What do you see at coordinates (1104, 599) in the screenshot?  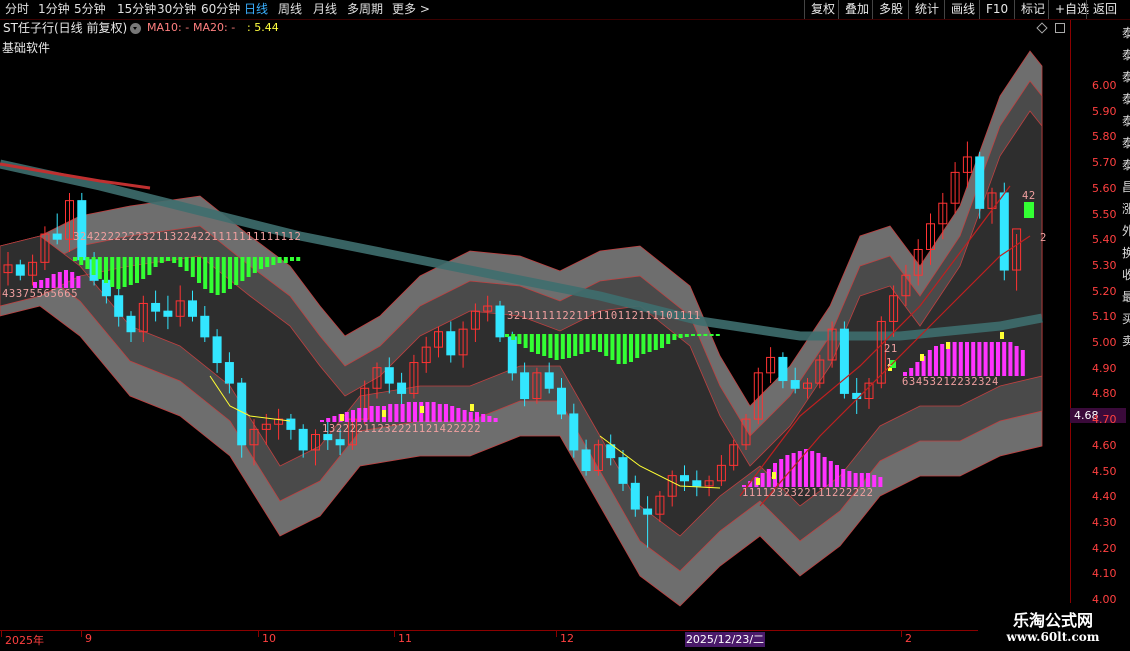 I see `price-tick: 4.00` at bounding box center [1104, 599].